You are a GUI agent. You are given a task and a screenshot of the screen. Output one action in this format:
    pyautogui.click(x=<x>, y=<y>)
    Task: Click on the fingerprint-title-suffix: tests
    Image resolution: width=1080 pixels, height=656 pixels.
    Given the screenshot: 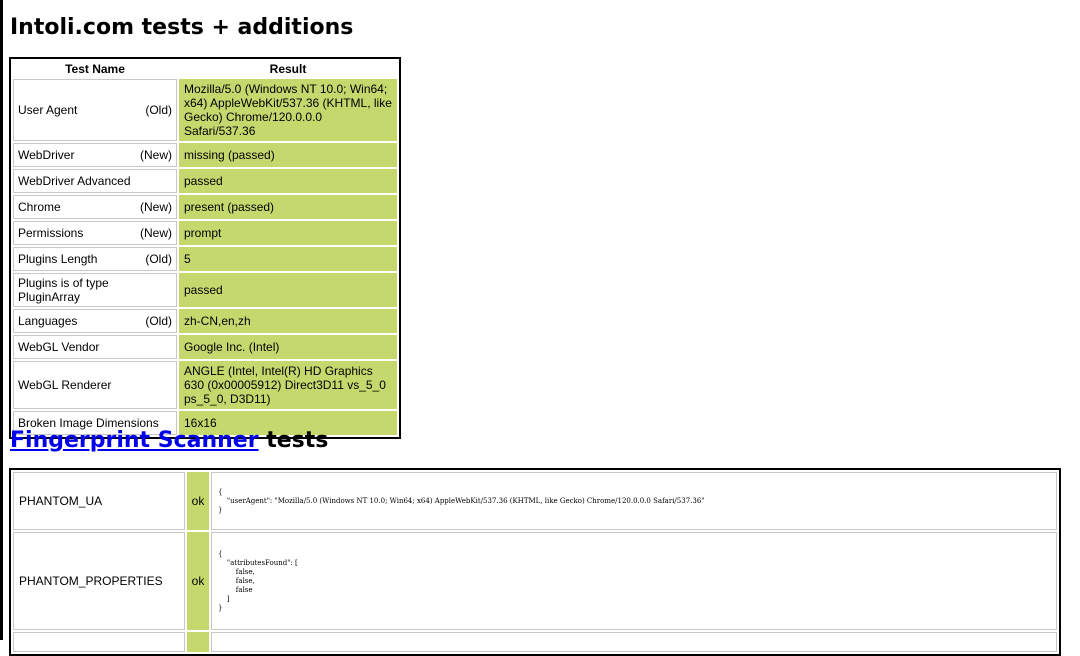 What is the action you would take?
    pyautogui.click(x=293, y=440)
    